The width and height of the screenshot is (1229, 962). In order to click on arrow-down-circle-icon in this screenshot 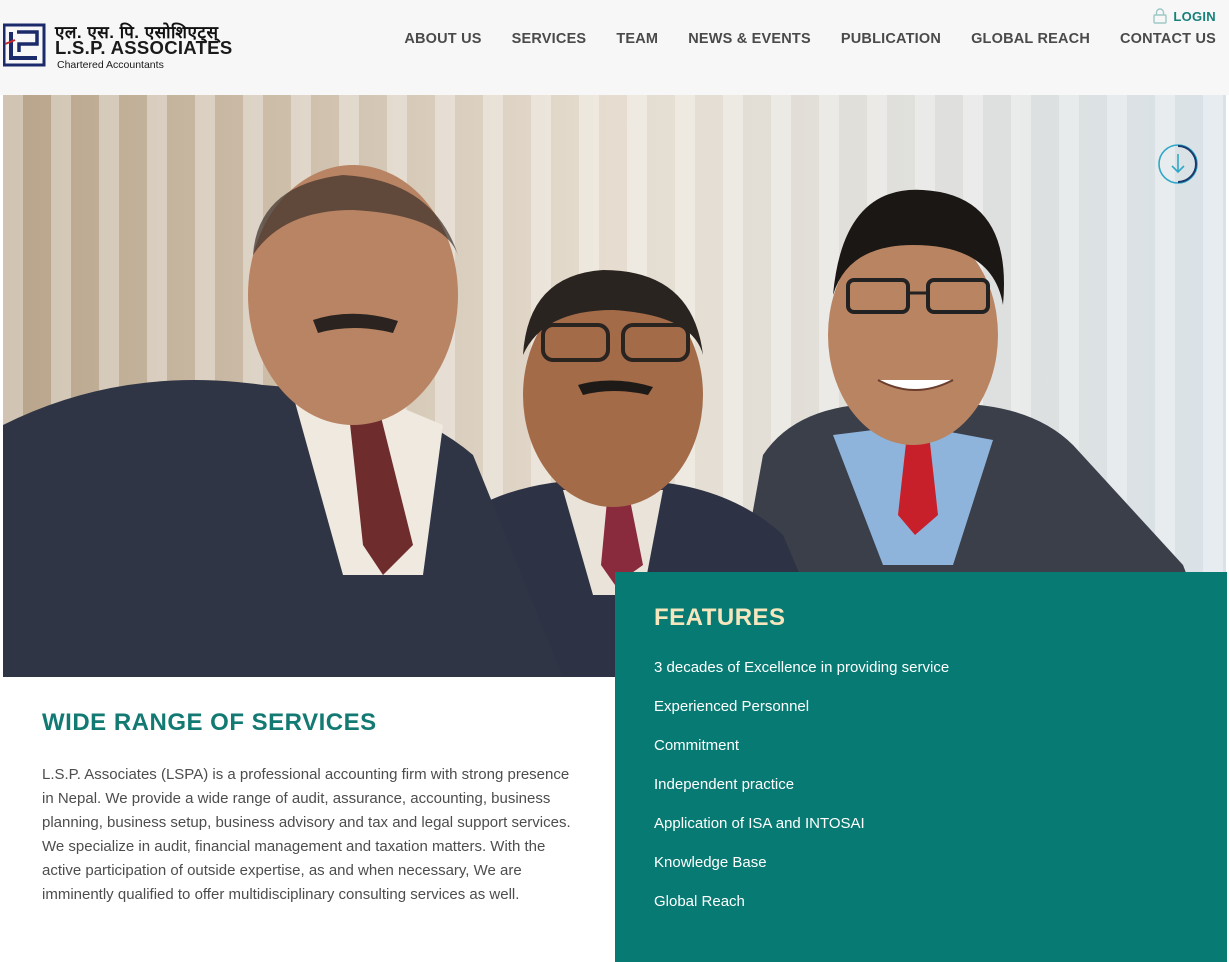, I will do `click(1178, 164)`.